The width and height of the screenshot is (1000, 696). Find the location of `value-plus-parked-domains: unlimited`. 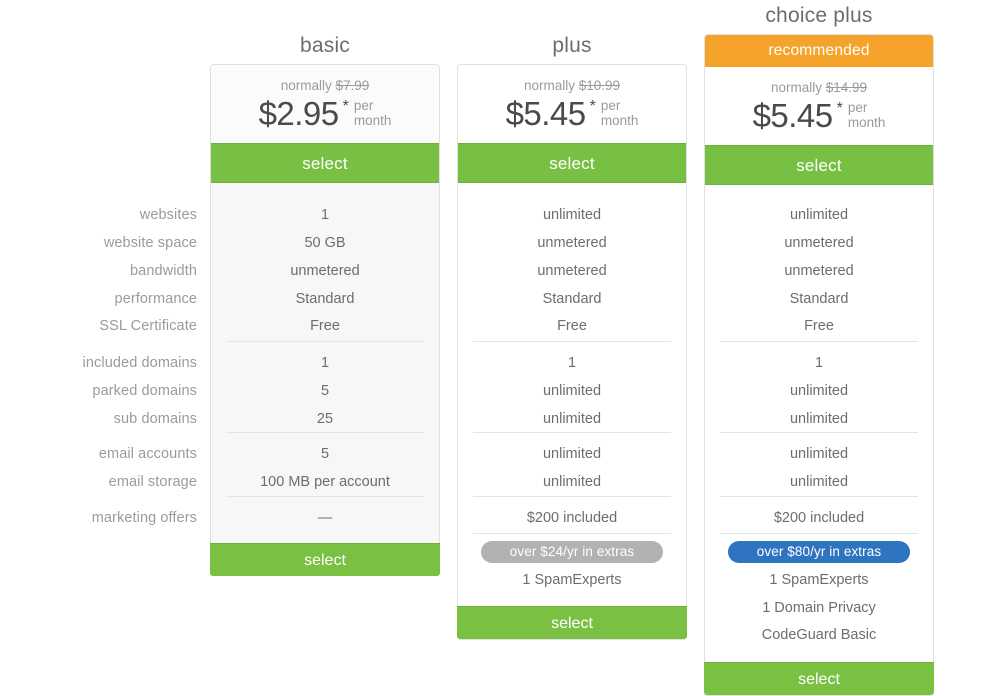

value-plus-parked-domains: unlimited is located at coordinates (572, 391).